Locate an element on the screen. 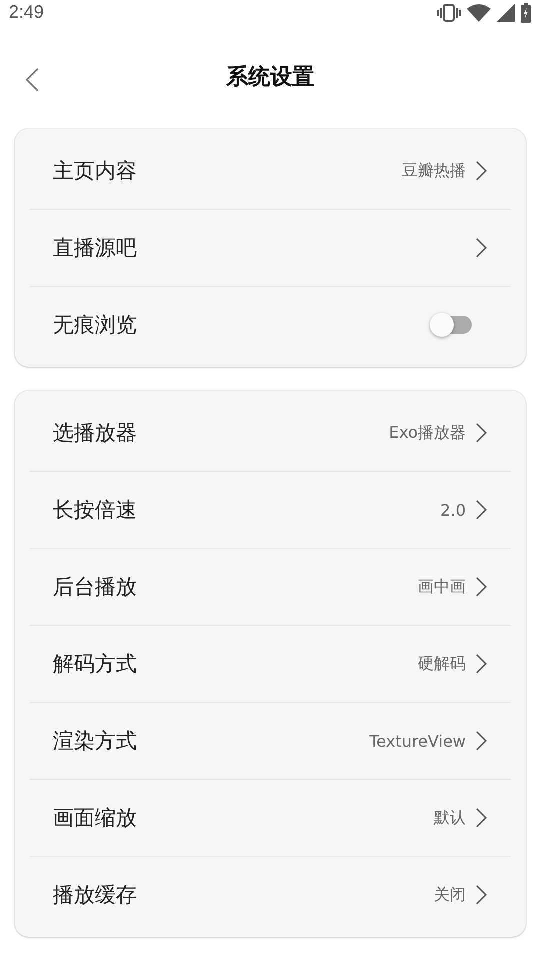 This screenshot has height=961, width=541. vibrate-icon is located at coordinates (449, 13).